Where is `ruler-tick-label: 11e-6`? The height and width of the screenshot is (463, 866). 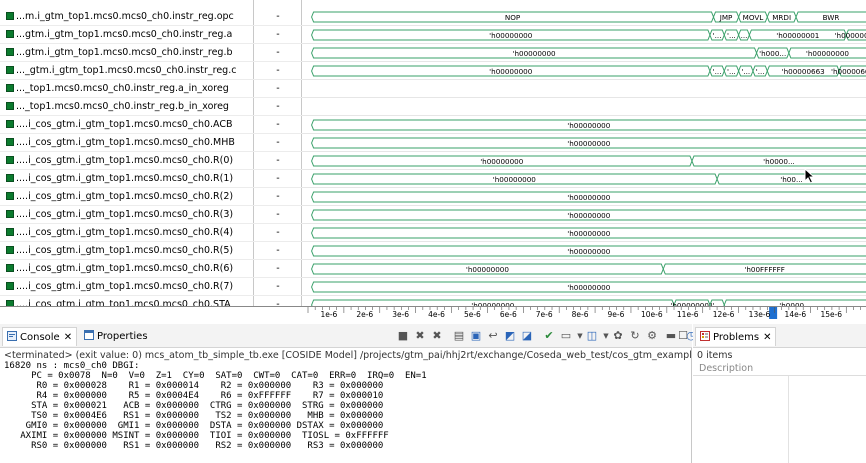 ruler-tick-label: 11e-6 is located at coordinates (688, 314).